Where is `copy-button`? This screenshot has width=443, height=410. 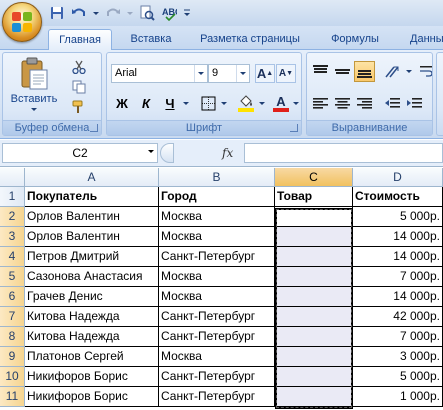
copy-button is located at coordinates (79, 87).